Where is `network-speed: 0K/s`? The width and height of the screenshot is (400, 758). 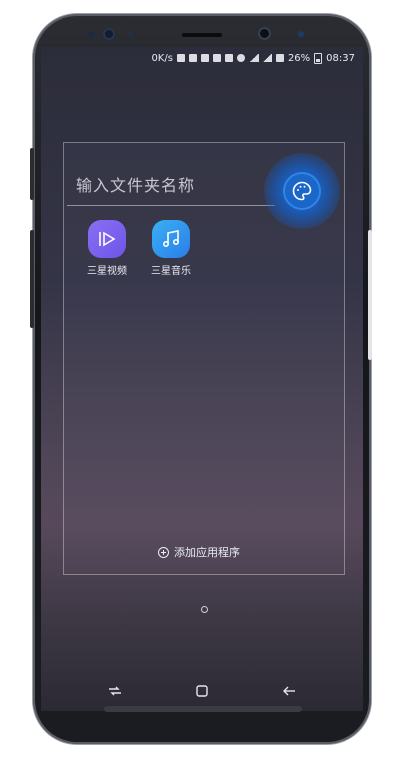
network-speed: 0K/s is located at coordinates (162, 58).